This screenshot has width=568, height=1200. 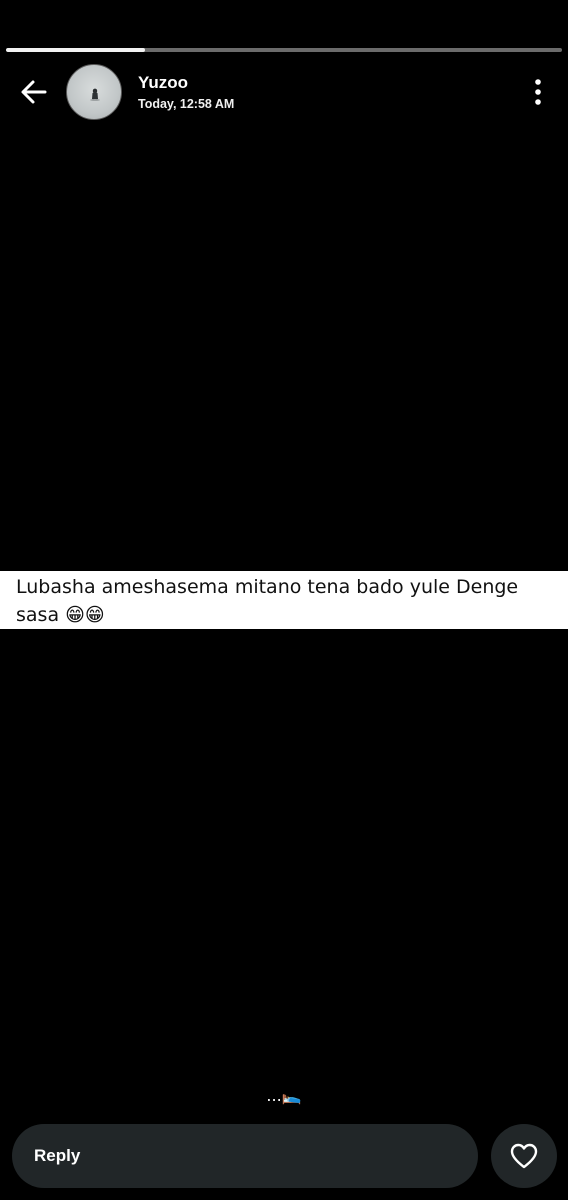 I want to click on like-button, so click(x=524, y=1156).